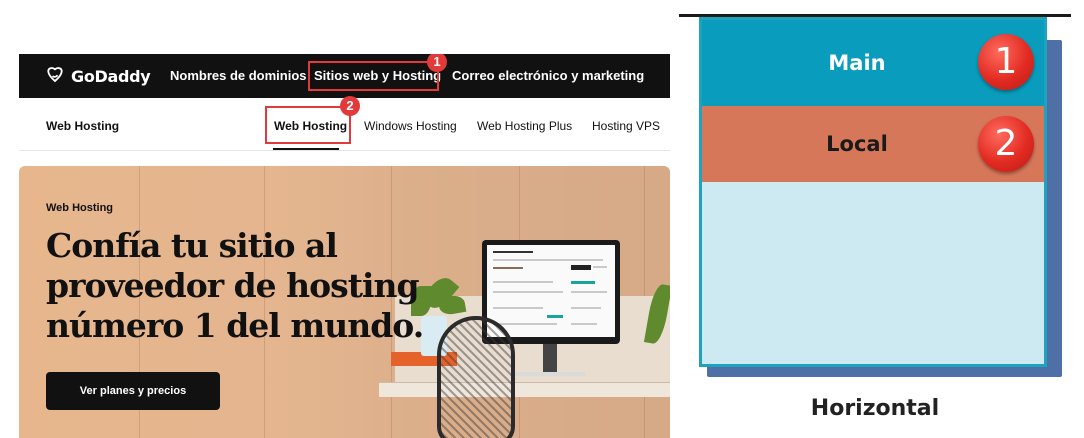  Describe the element at coordinates (1006, 62) in the screenshot. I see `number-badge-1: 1` at that location.